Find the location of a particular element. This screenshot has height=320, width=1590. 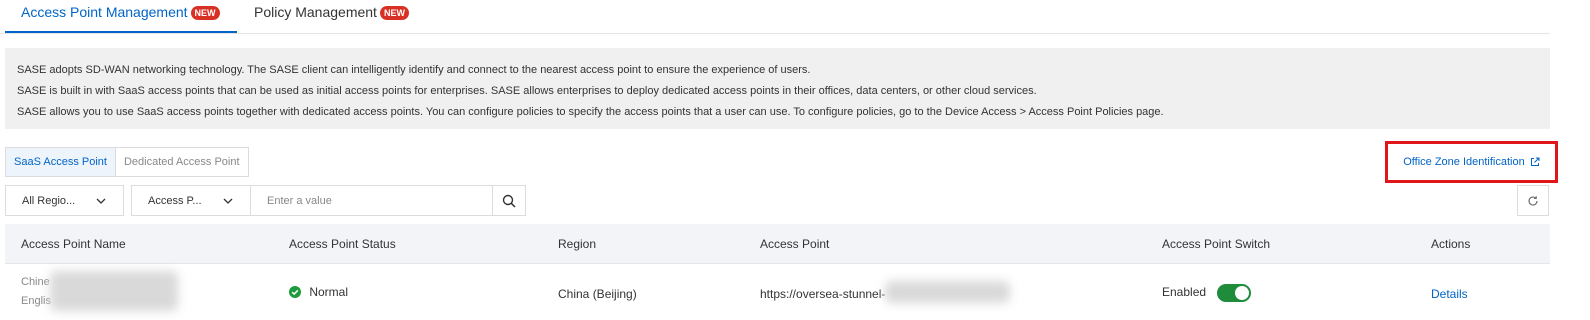

external-link-icon is located at coordinates (1535, 161).